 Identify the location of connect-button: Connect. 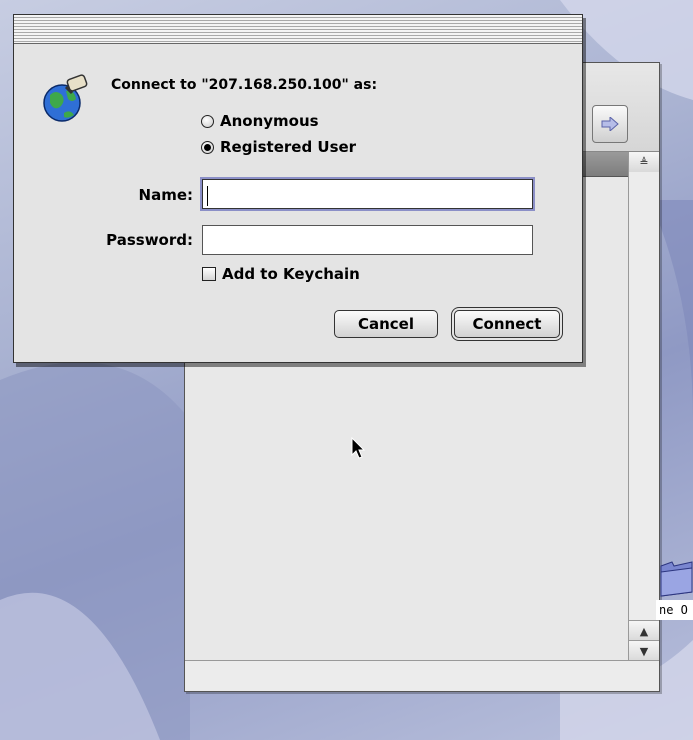
(507, 324).